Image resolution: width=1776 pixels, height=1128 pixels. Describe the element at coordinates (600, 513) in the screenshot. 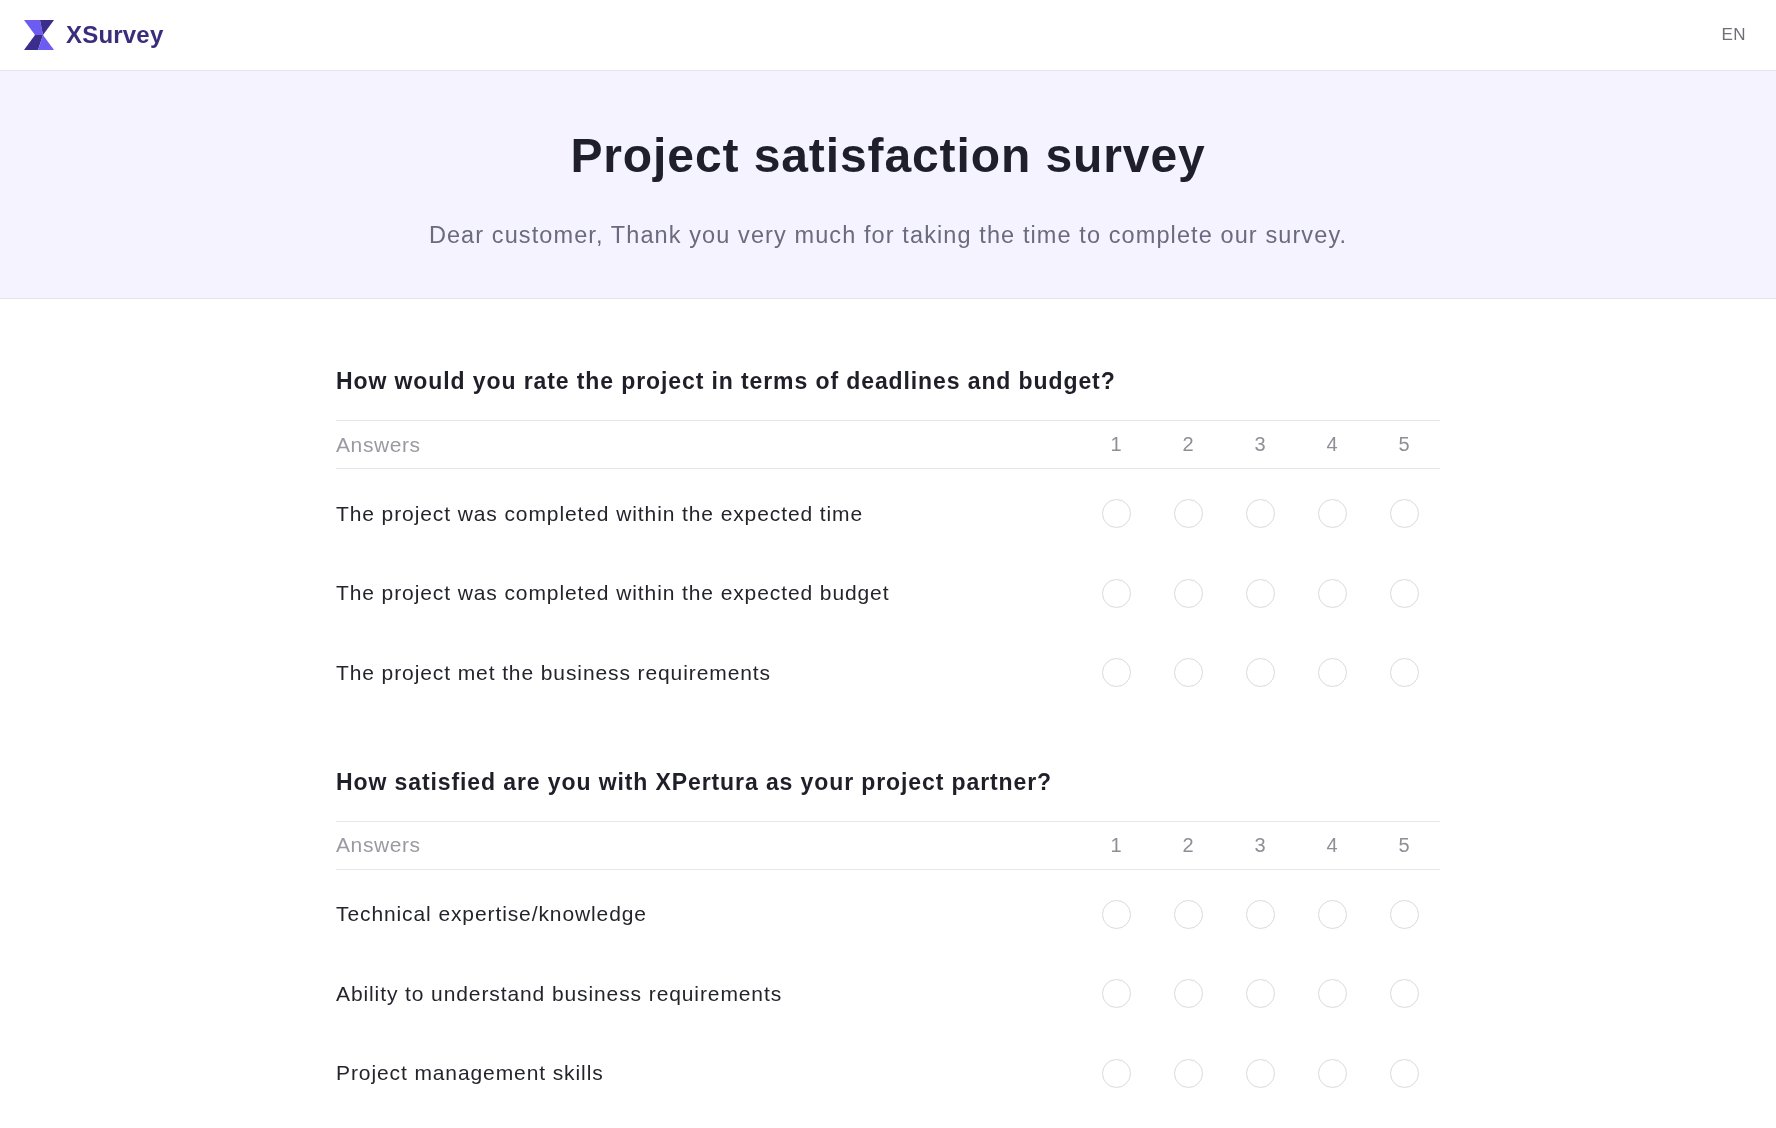

I see `statement-label: The project was completed within the expected time` at that location.